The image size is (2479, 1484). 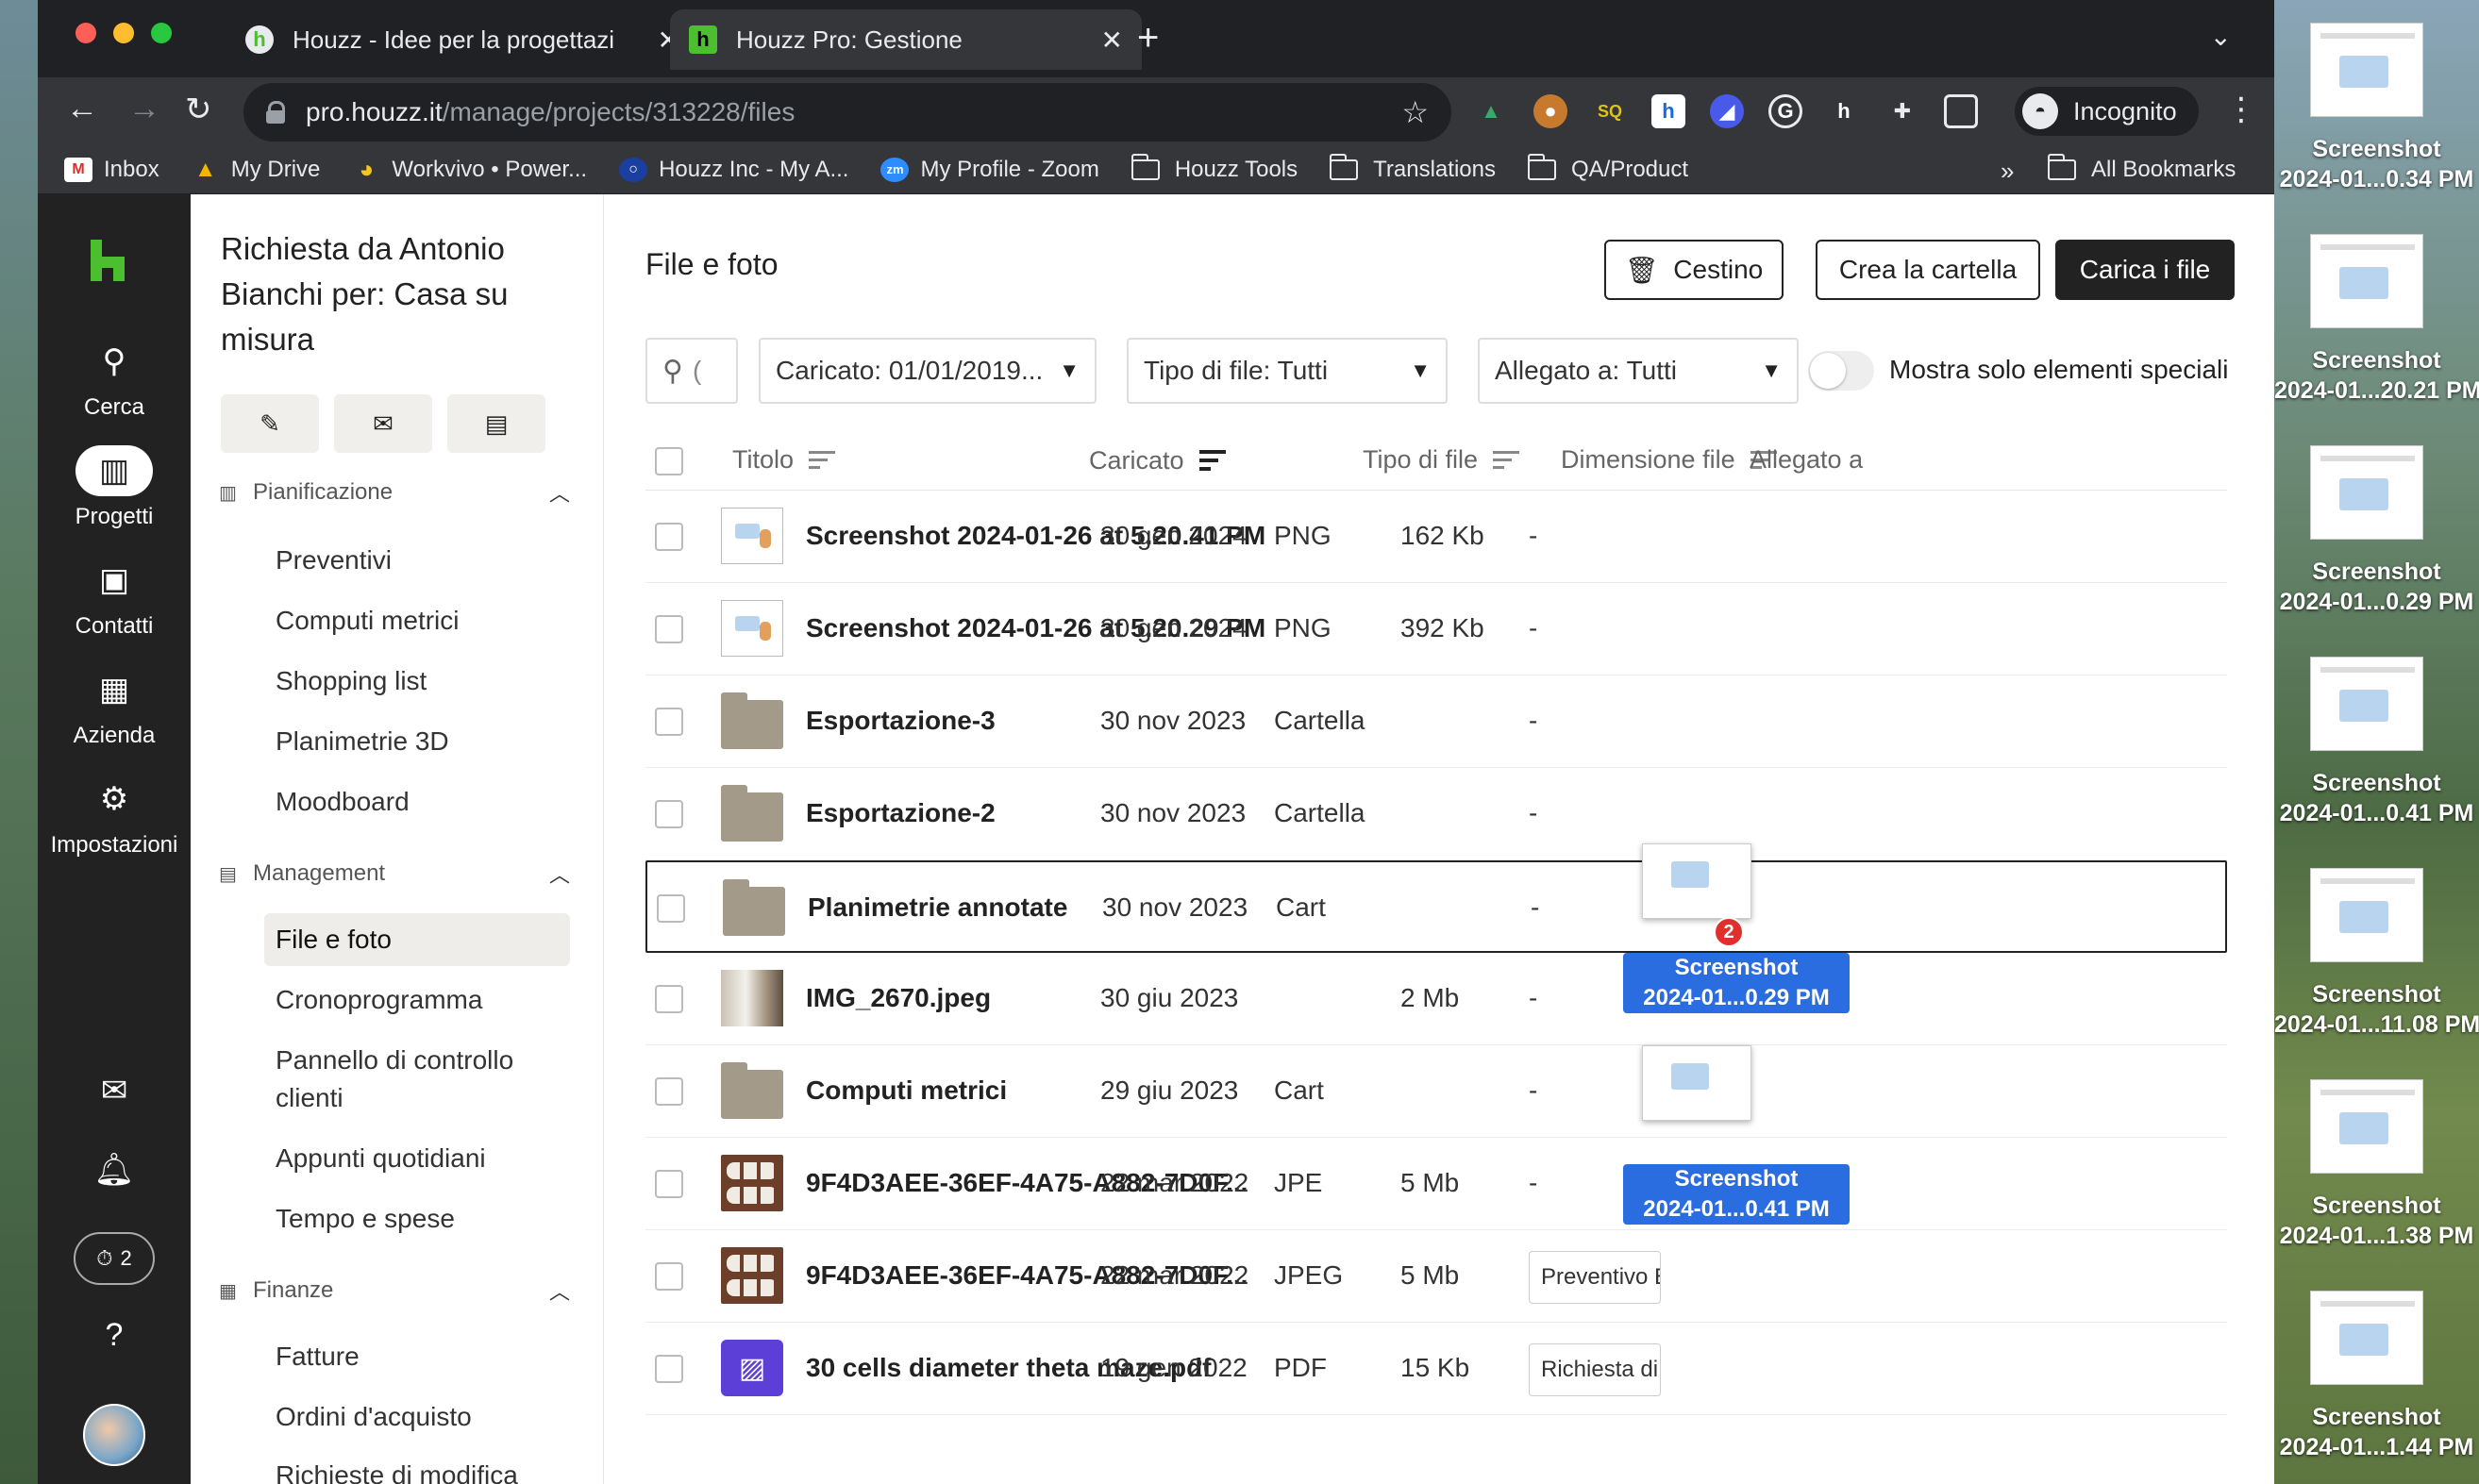 I want to click on extension-arc-icon: ◢, so click(x=1727, y=111).